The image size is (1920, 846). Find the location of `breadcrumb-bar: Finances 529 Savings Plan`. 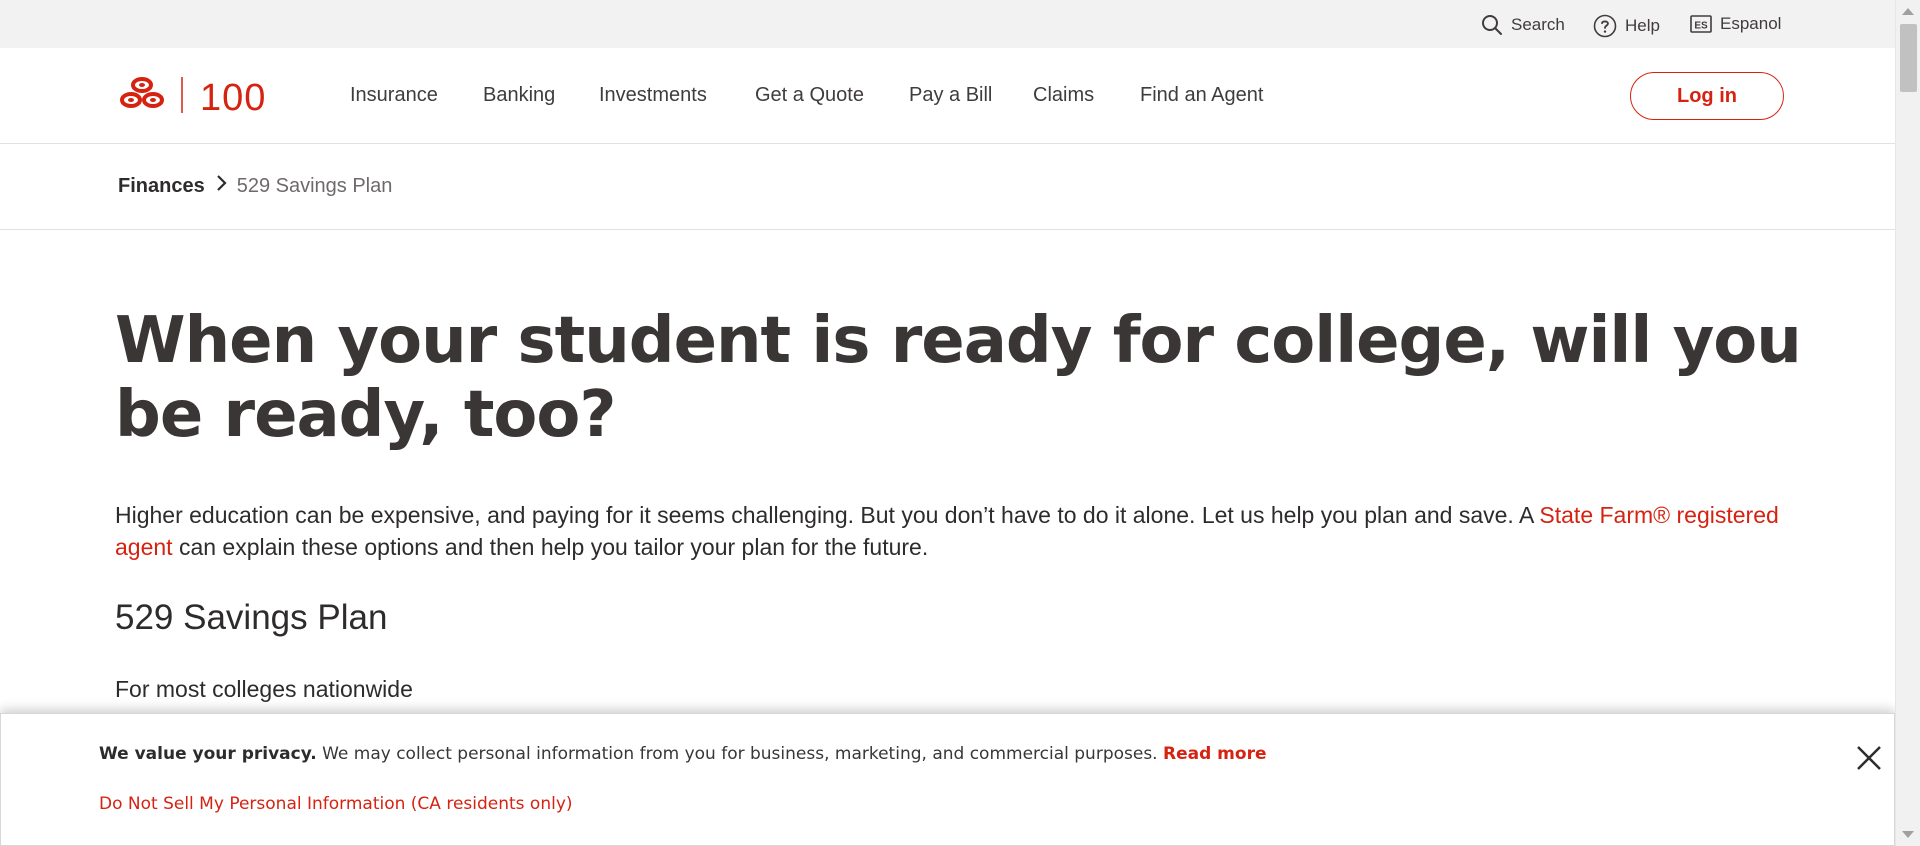

breadcrumb-bar: Finances 529 Savings Plan is located at coordinates (947, 187).